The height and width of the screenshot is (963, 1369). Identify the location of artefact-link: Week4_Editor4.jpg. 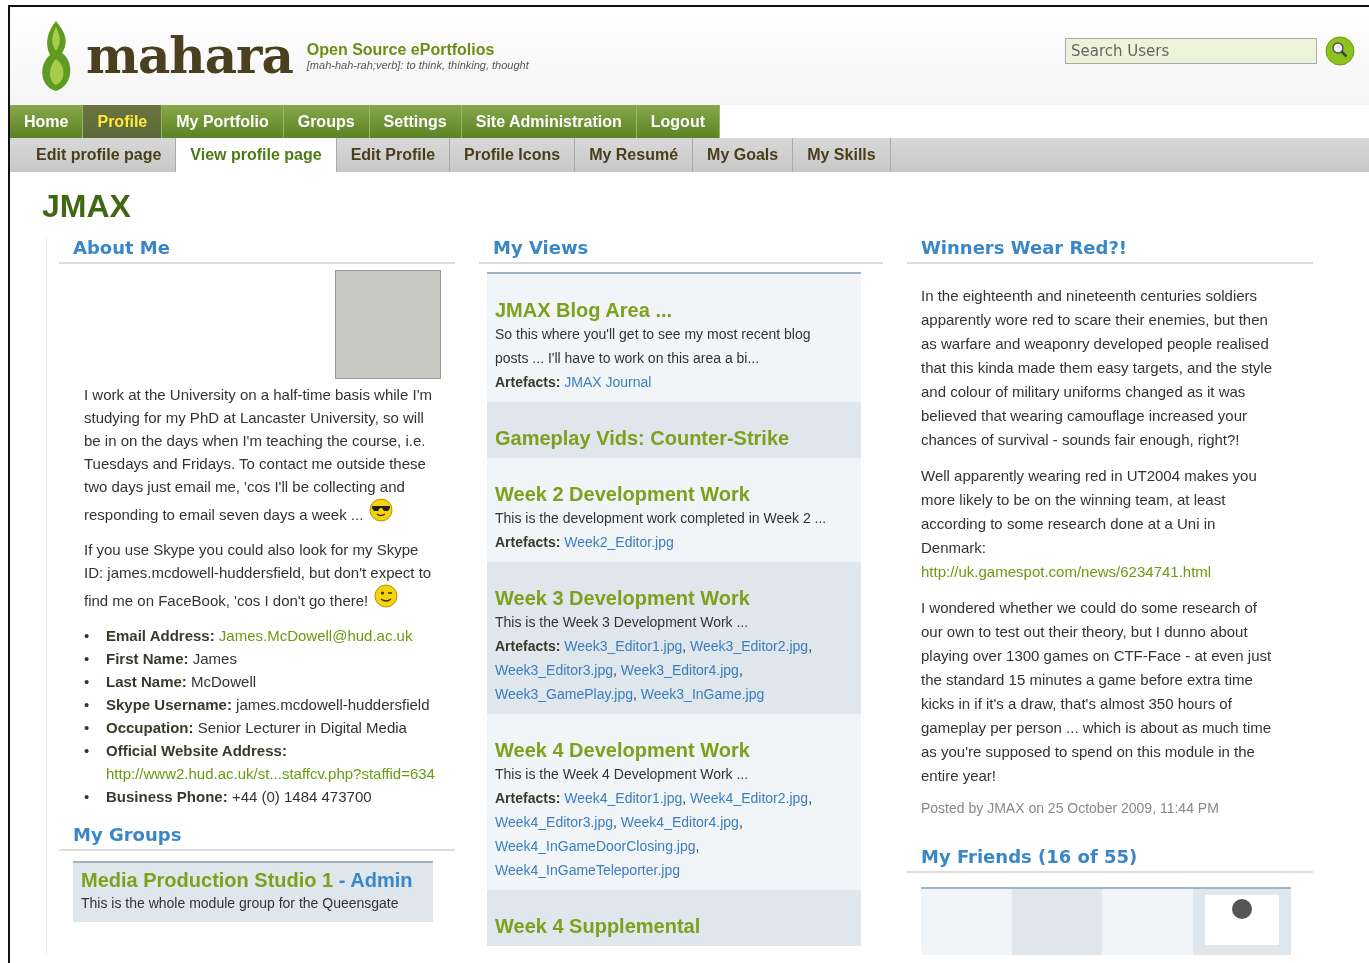
(679, 822).